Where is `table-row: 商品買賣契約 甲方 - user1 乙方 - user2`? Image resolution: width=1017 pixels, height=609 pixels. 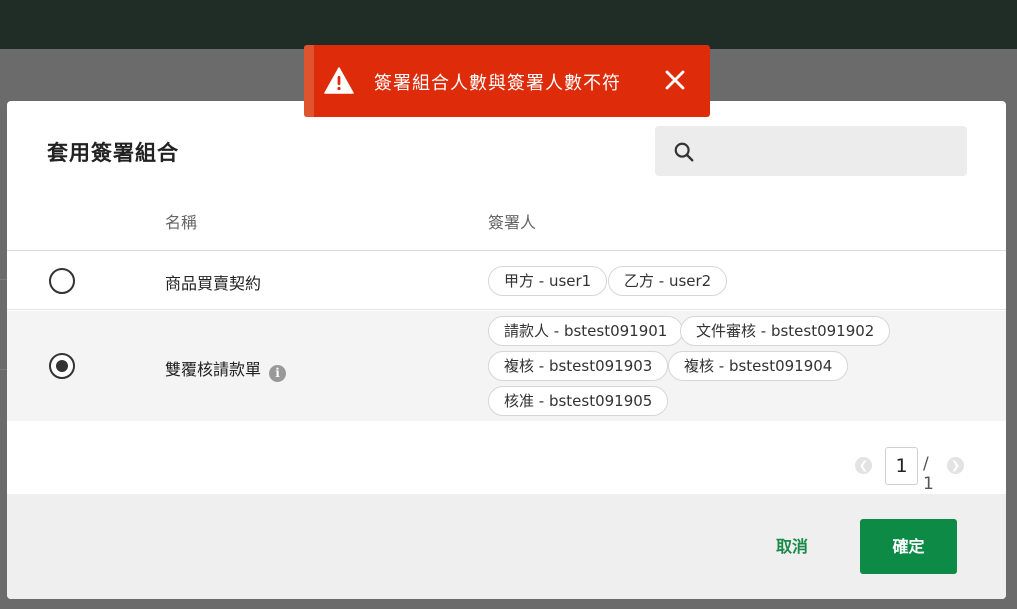 table-row: 商品買賣契約 甲方 - user1 乙方 - user2 is located at coordinates (506, 280).